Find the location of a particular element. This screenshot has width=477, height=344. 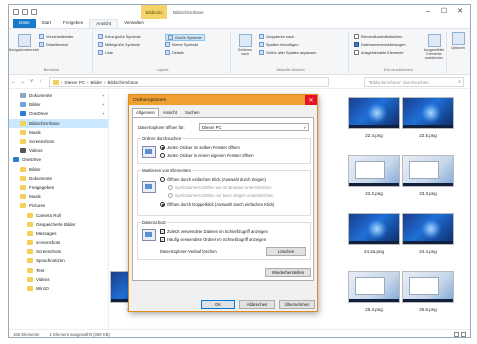

sidebar-item: Bilder is located at coordinates (58, 169).